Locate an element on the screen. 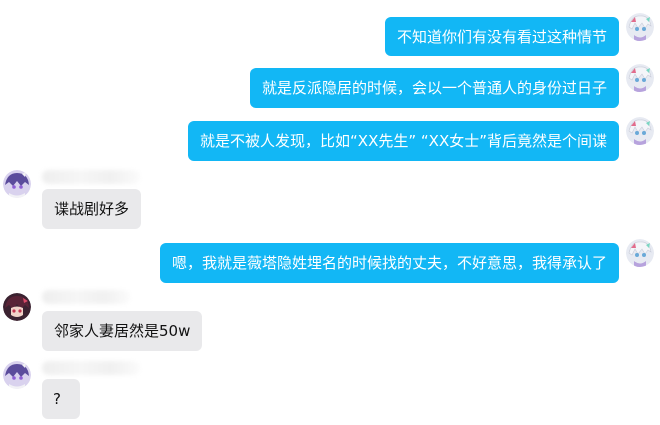  message-text: 不知道你们有没有看过这种情节 is located at coordinates (501, 37).